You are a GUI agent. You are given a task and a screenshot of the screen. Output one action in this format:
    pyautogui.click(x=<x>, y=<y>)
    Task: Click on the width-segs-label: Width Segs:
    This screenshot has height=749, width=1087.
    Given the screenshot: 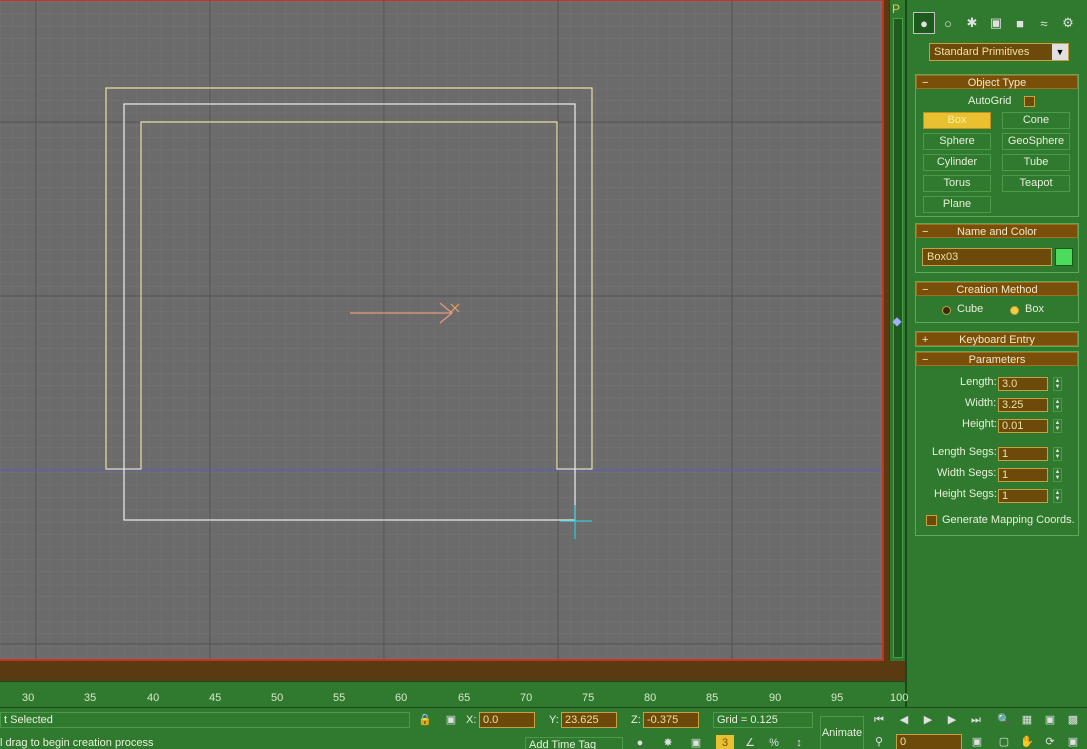 What is the action you would take?
    pyautogui.click(x=967, y=473)
    